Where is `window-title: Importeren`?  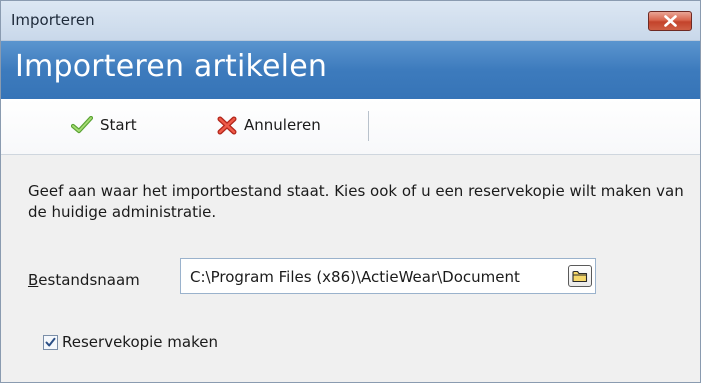
window-title: Importeren is located at coordinates (53, 20).